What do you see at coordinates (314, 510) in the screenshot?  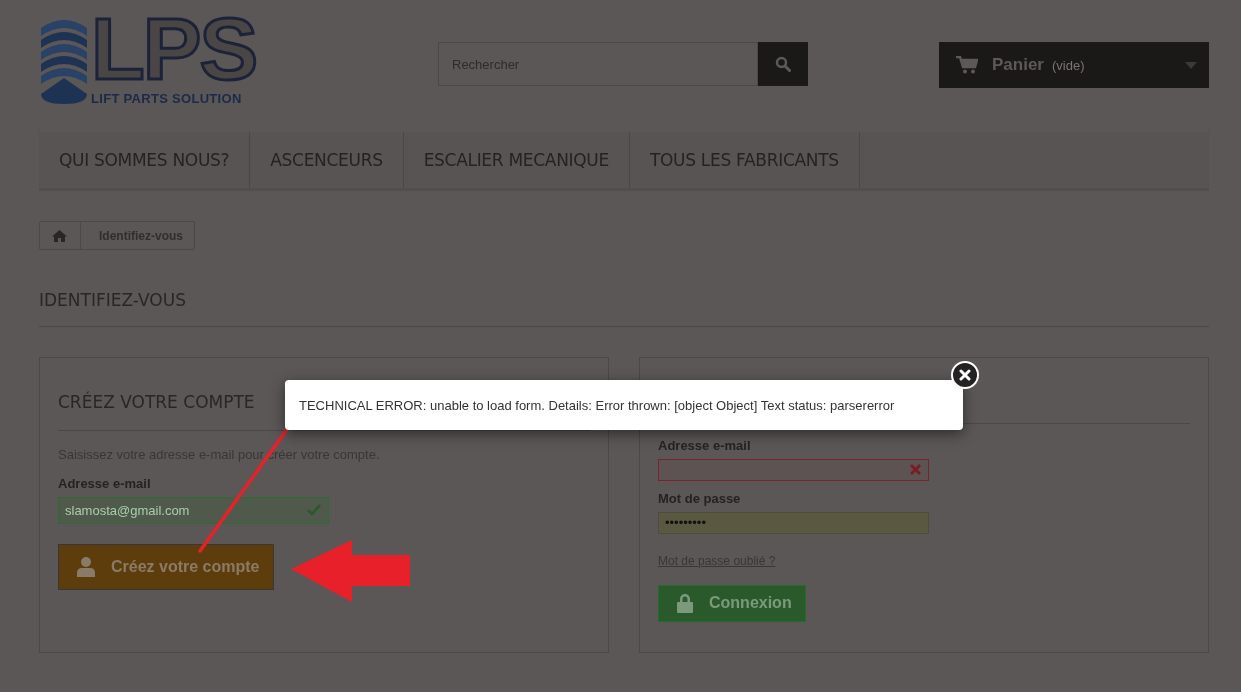 I see `checkmark-icon` at bounding box center [314, 510].